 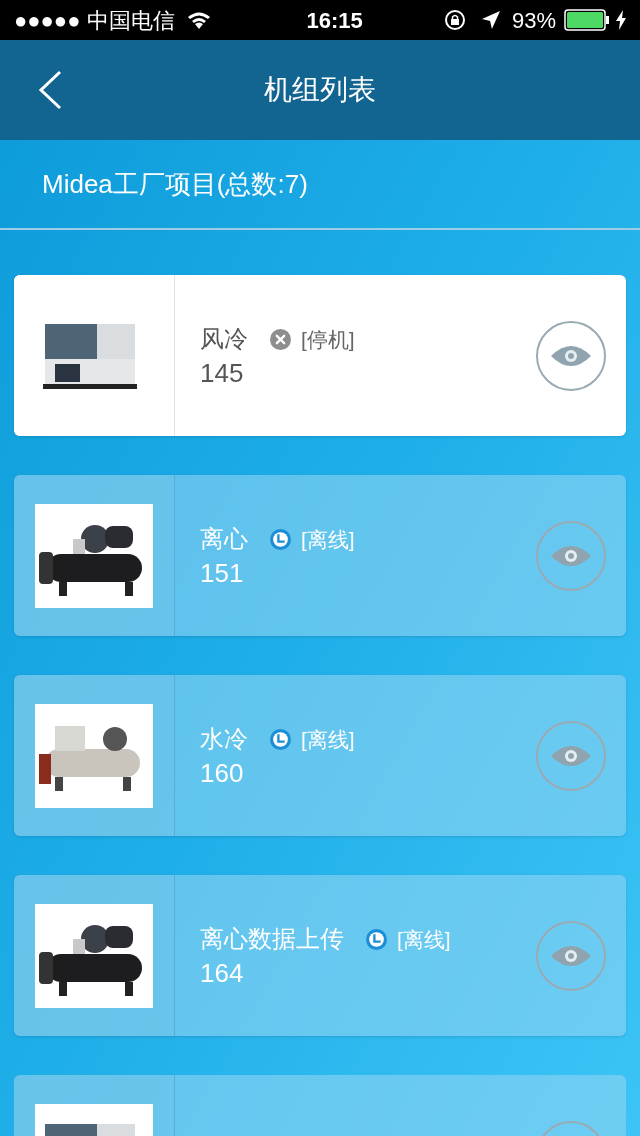 What do you see at coordinates (175, 184) in the screenshot?
I see `project-title: Midea工厂项目(总数:7)` at bounding box center [175, 184].